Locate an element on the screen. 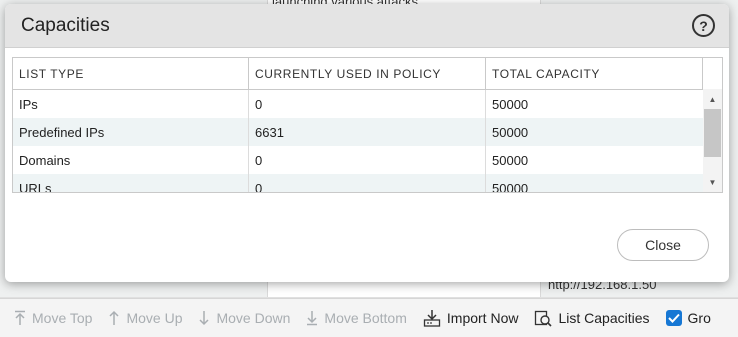  group-checkbox-item: Gro is located at coordinates (688, 318).